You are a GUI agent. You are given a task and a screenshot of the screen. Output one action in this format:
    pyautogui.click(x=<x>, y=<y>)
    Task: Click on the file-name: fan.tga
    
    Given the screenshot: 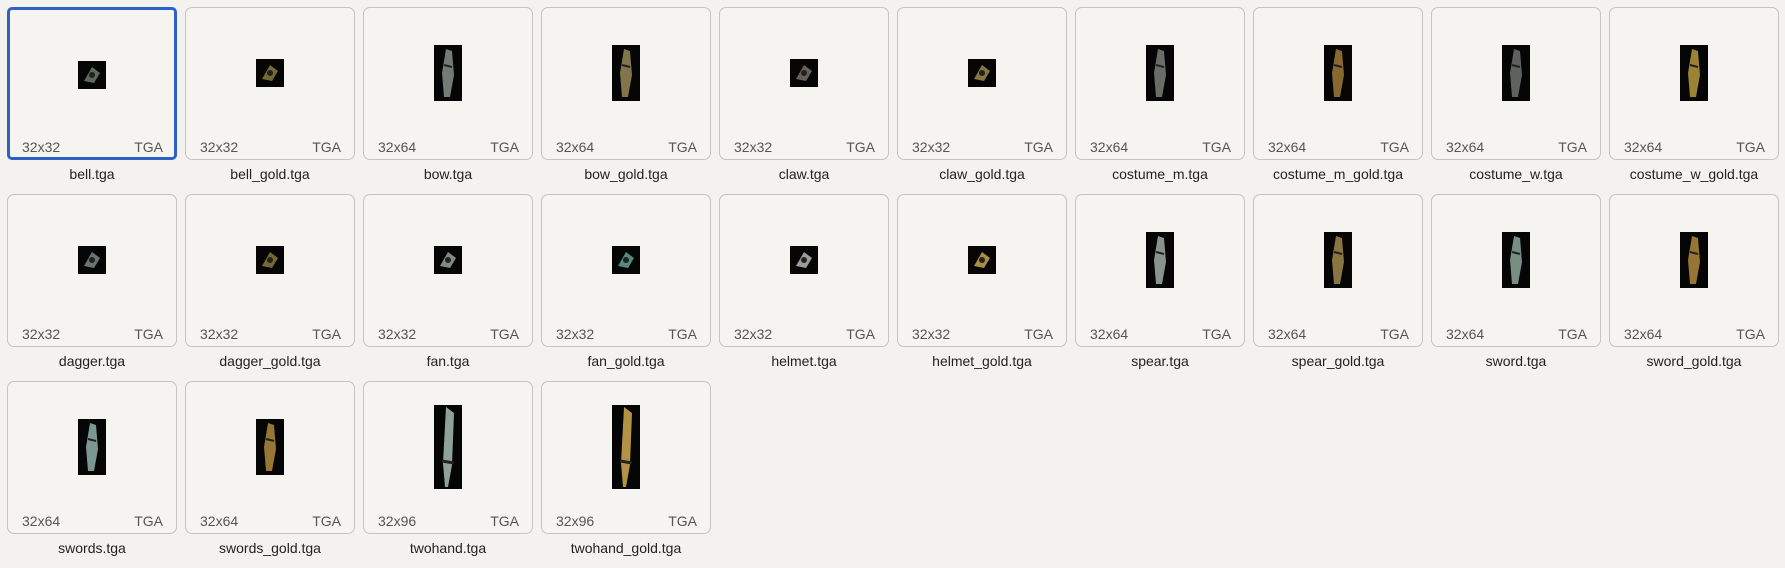 What is the action you would take?
    pyautogui.click(x=448, y=361)
    